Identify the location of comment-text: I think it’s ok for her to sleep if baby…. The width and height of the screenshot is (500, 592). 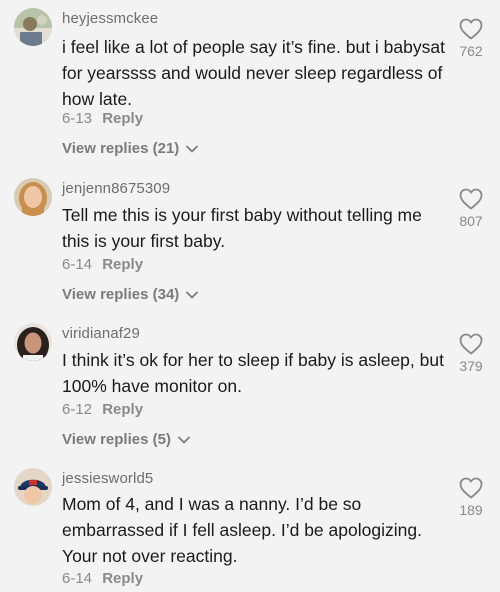
(253, 373).